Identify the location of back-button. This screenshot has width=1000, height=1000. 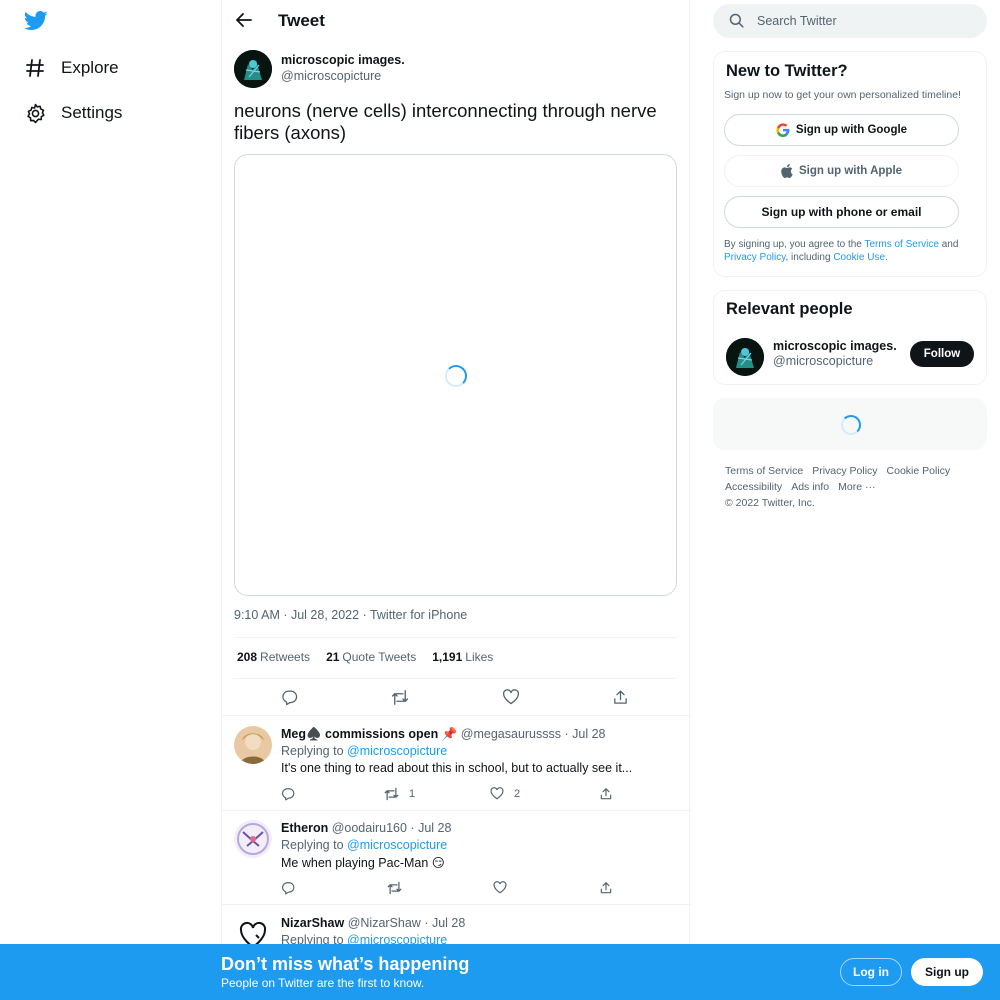
(244, 20).